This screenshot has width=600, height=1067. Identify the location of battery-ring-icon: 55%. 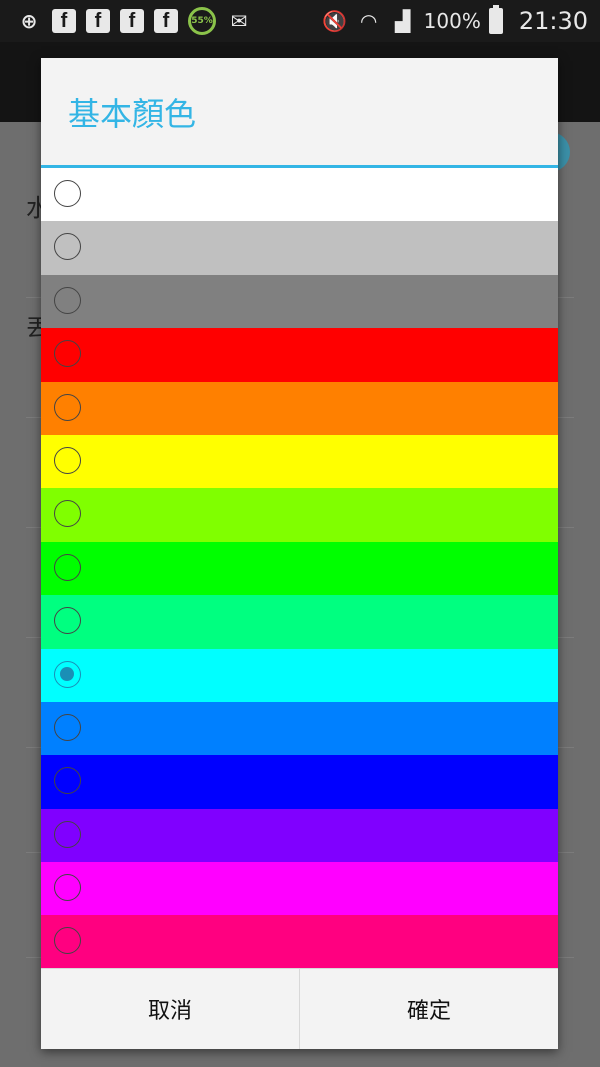
(202, 21).